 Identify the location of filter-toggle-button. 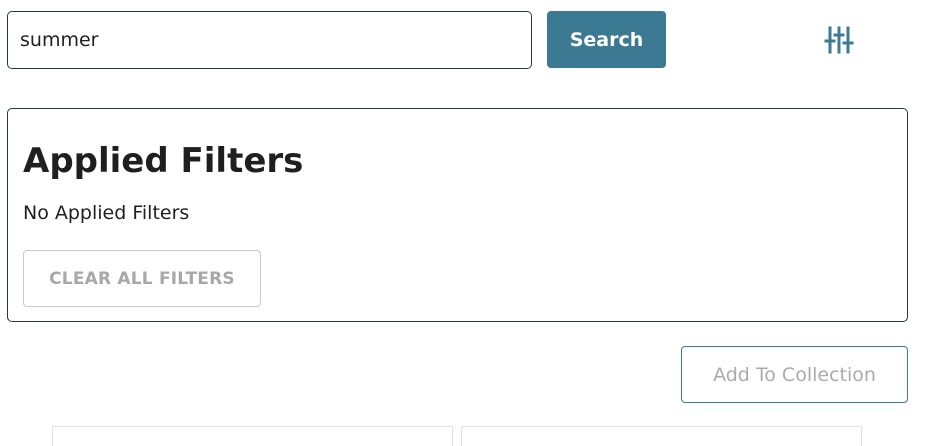
(839, 40).